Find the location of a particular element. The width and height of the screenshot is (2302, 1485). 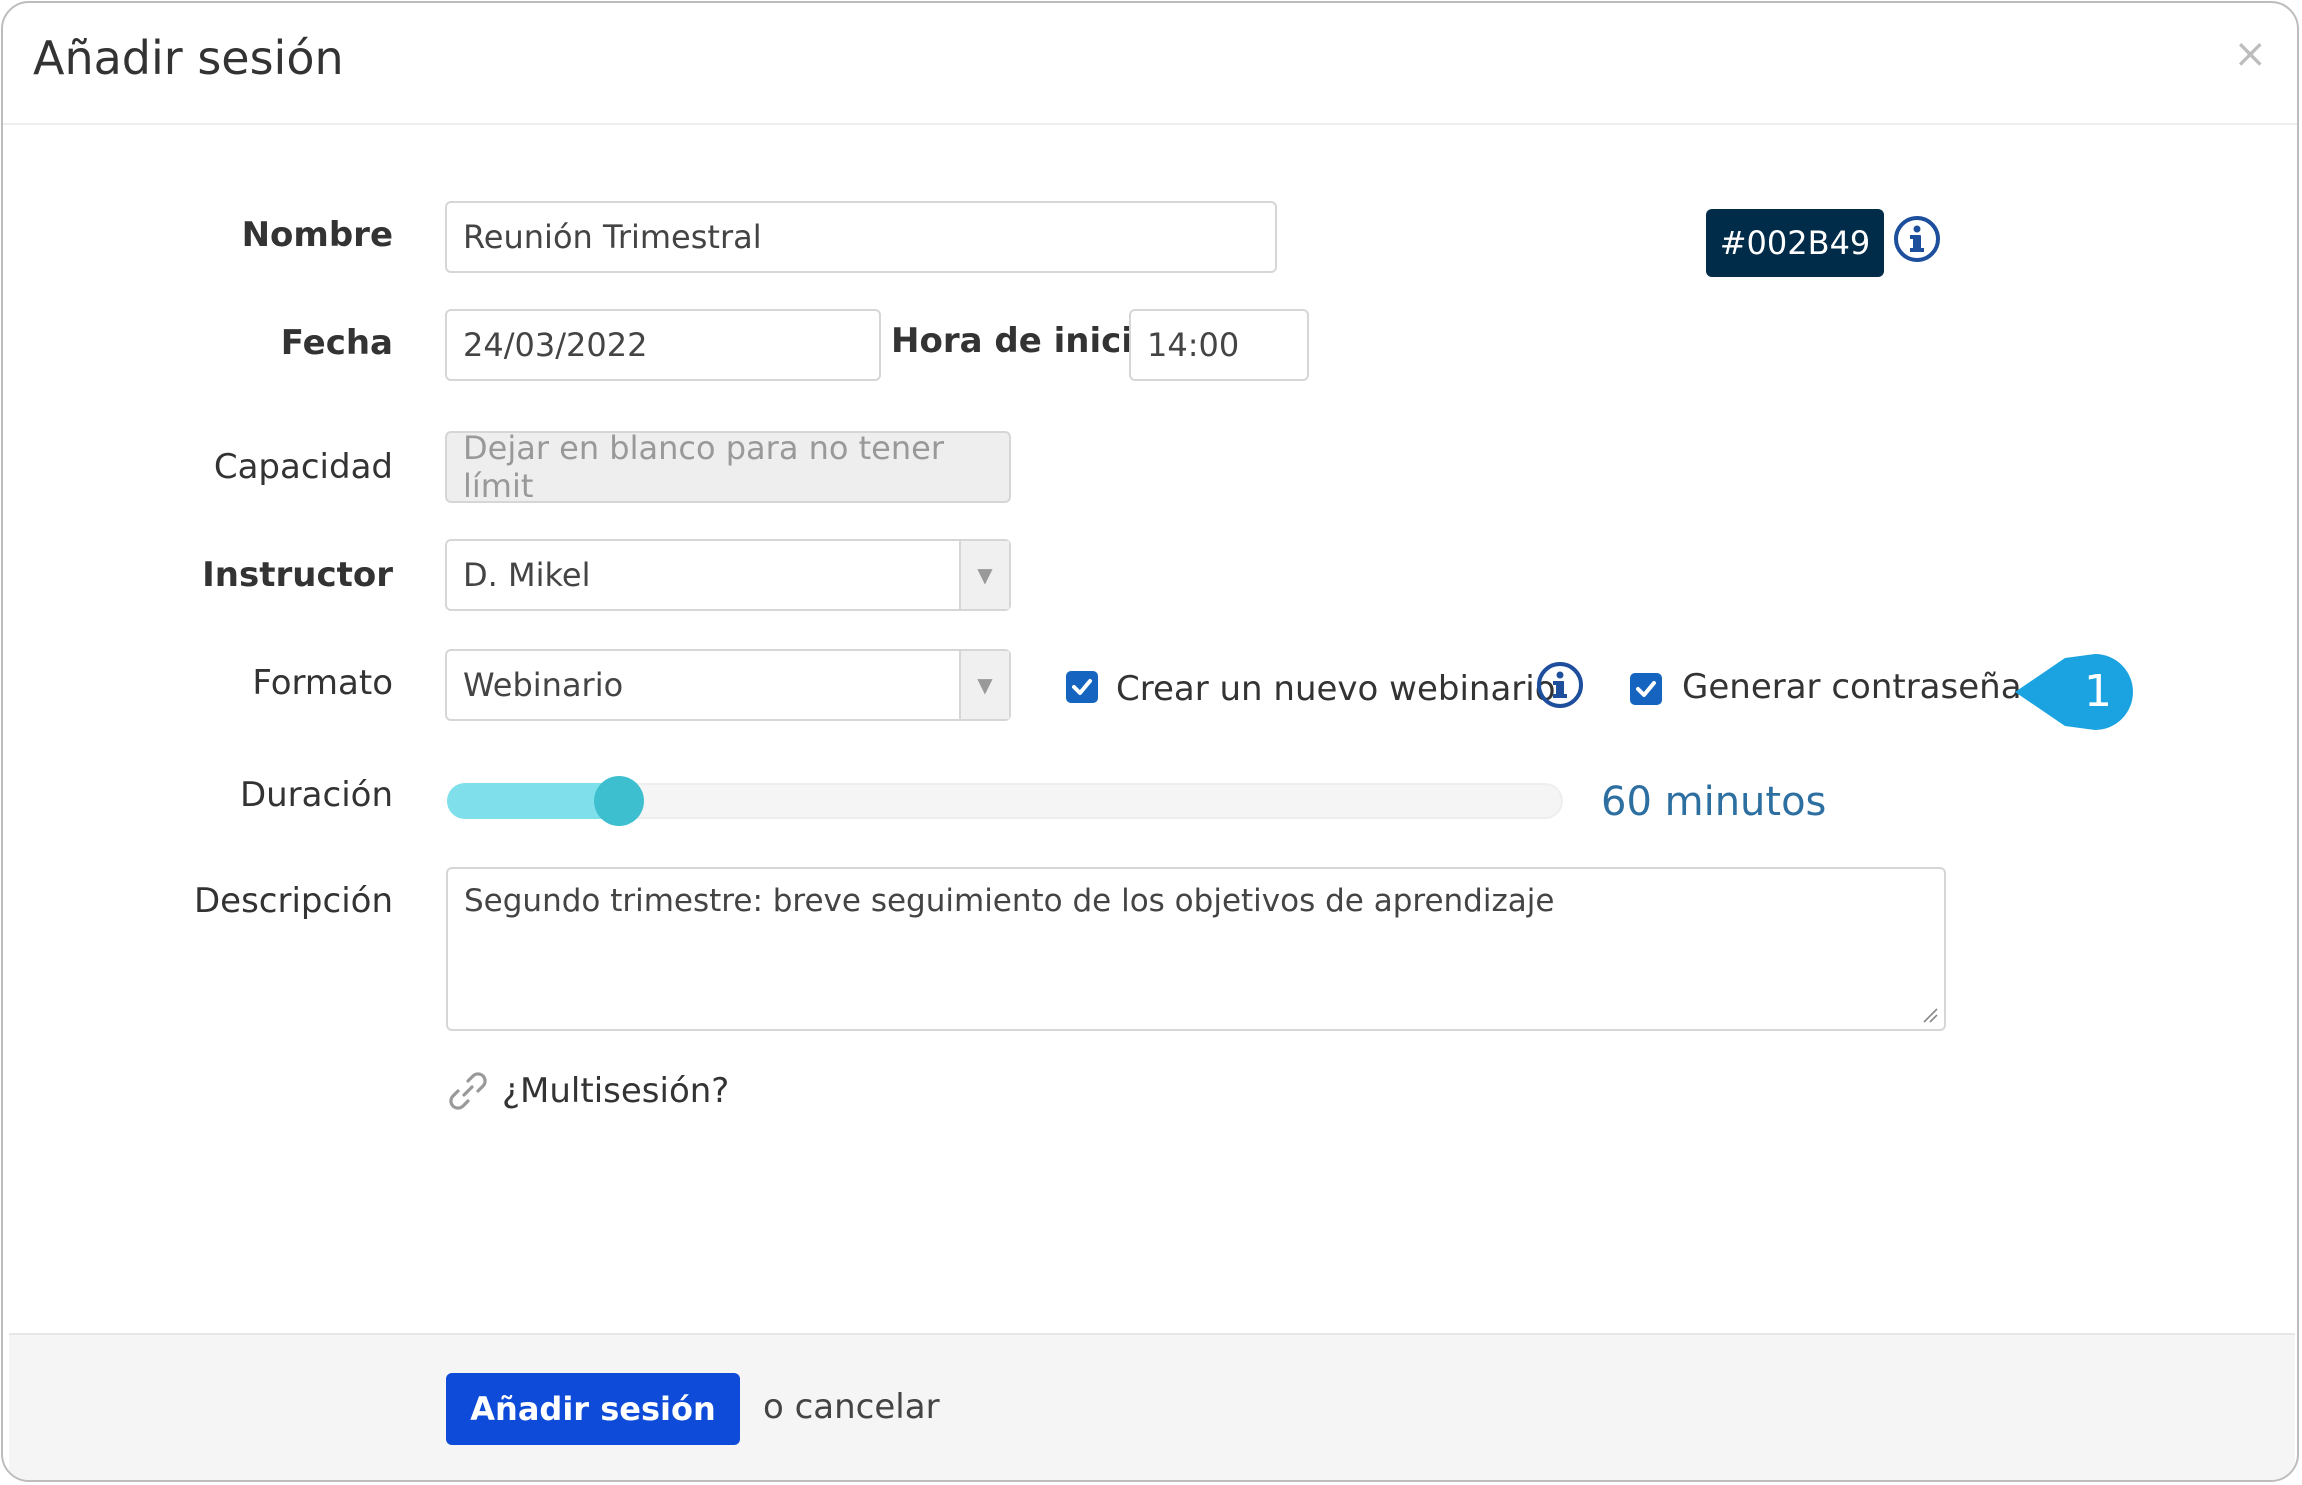

duration-label: Duración is located at coordinates (316, 795).